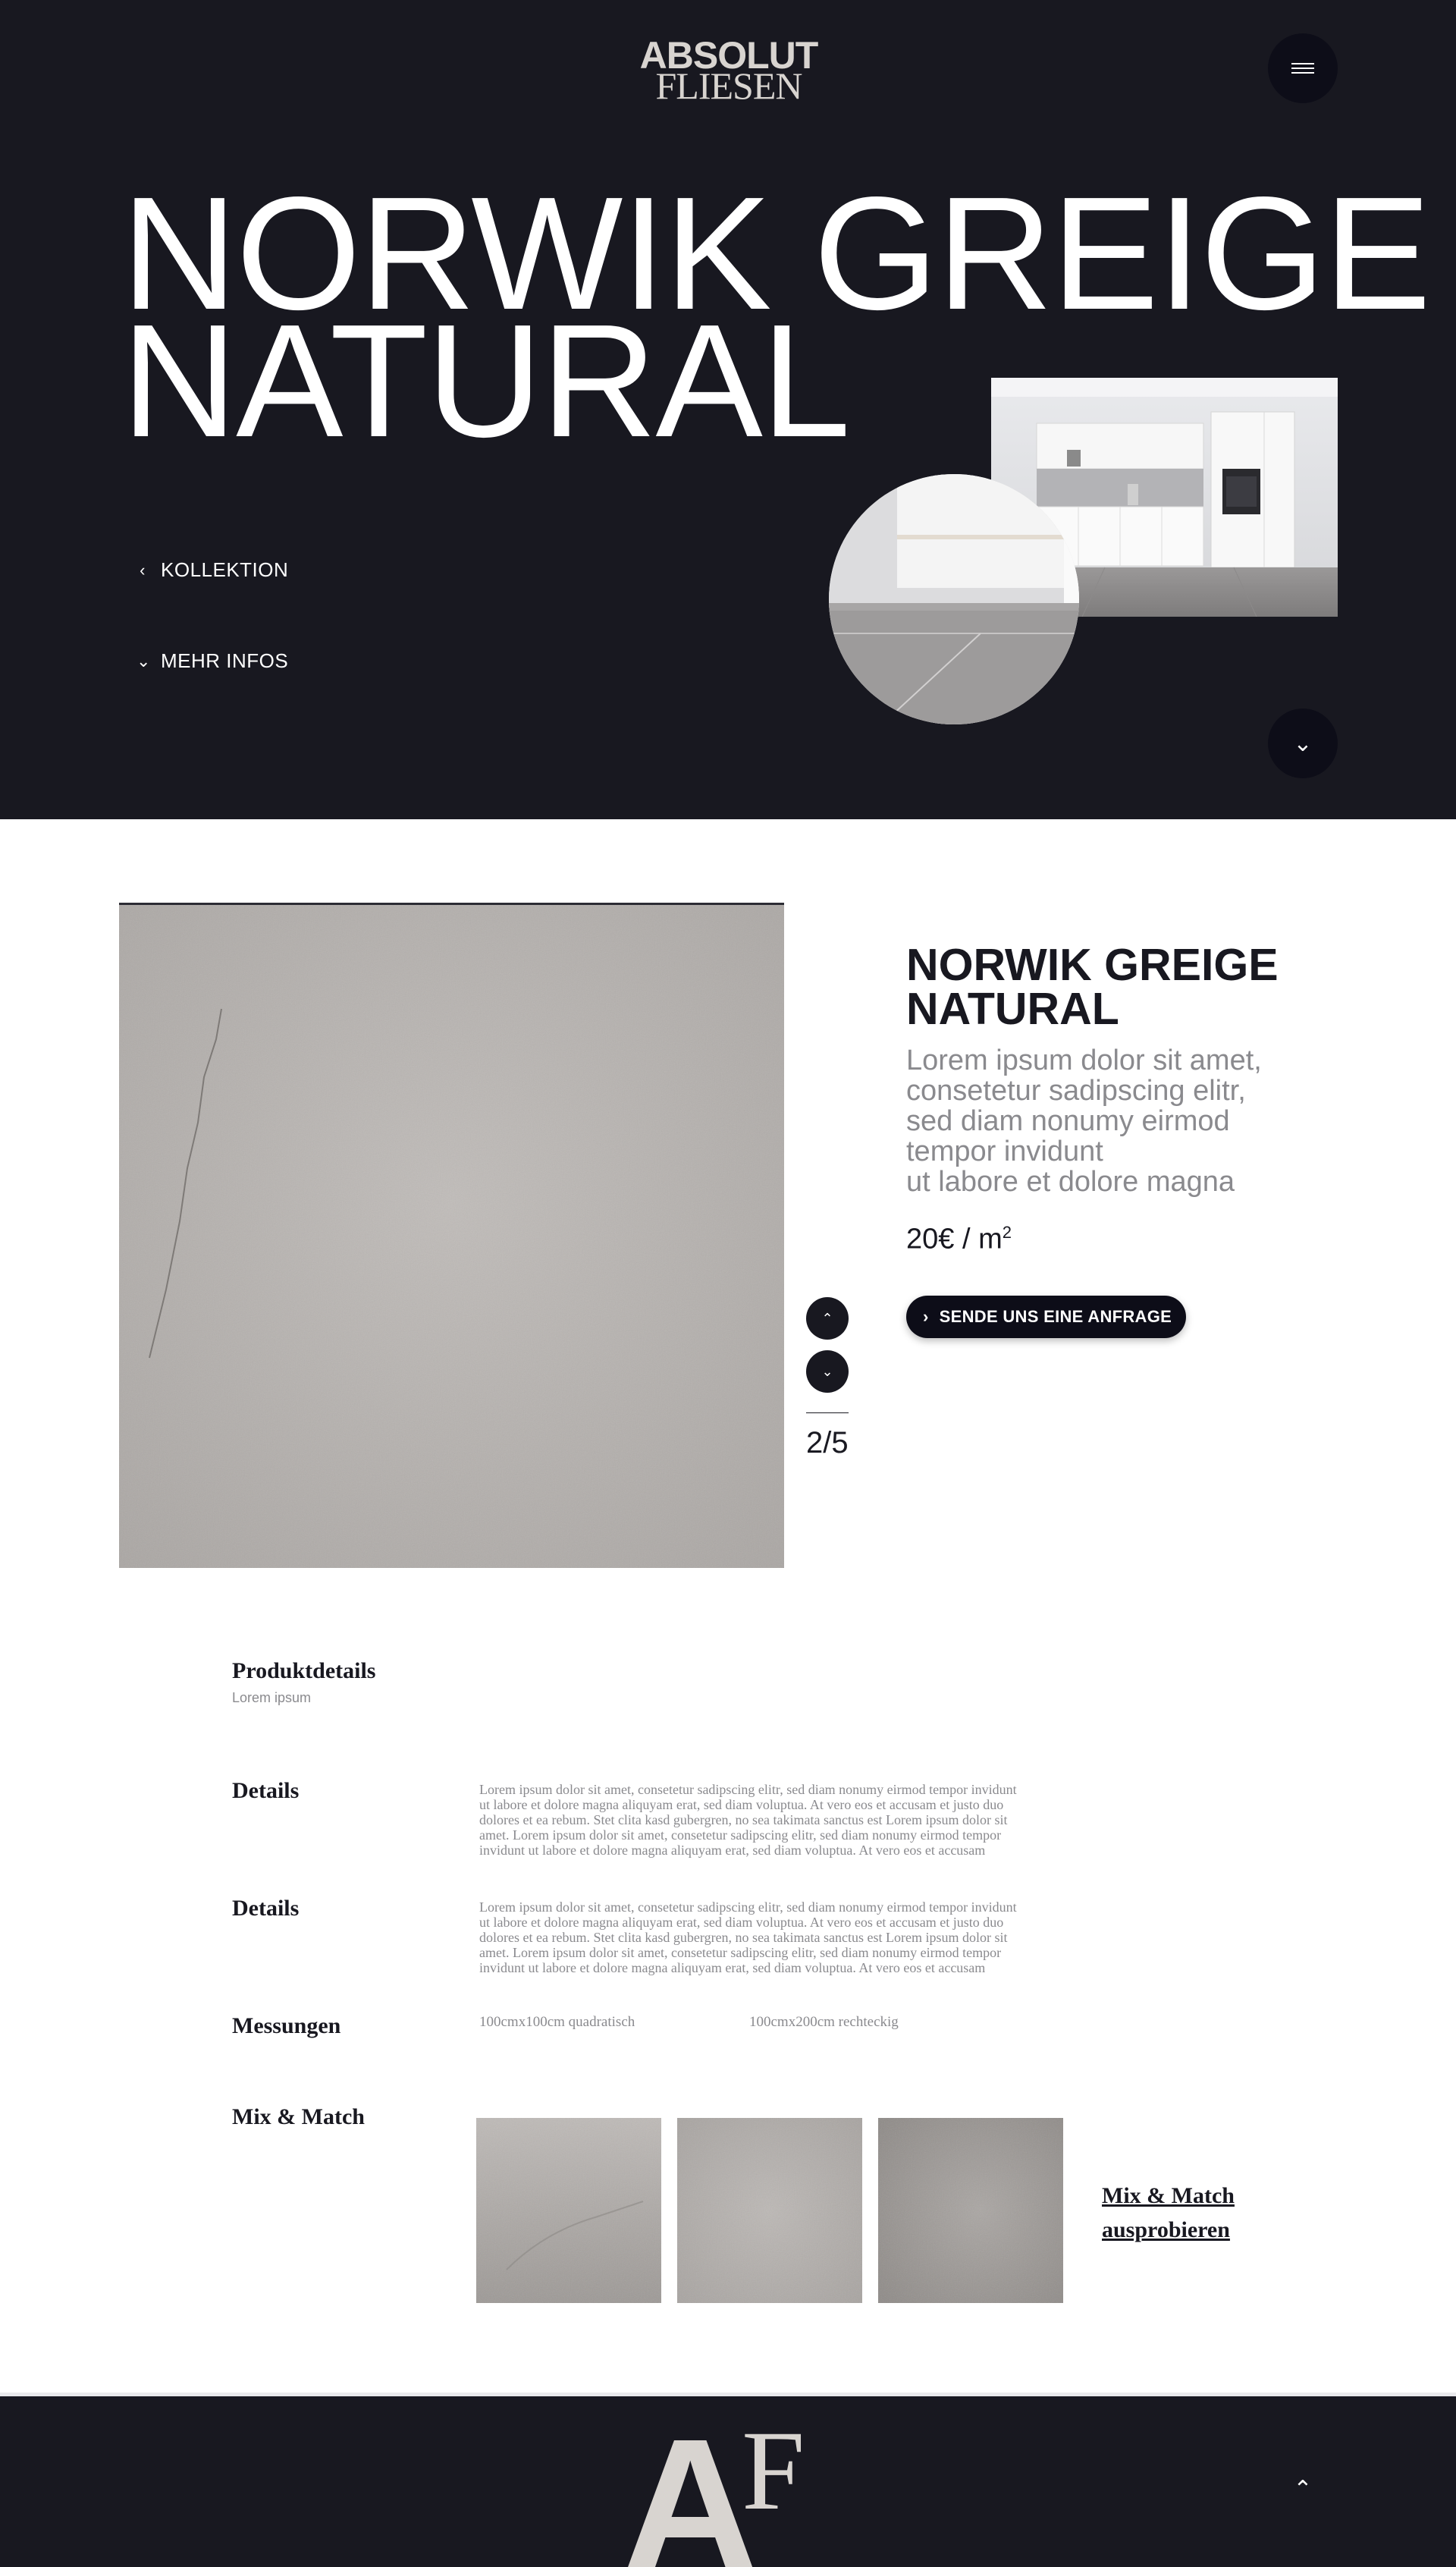  I want to click on more-info-link-label: MEHR INFOS, so click(225, 661).